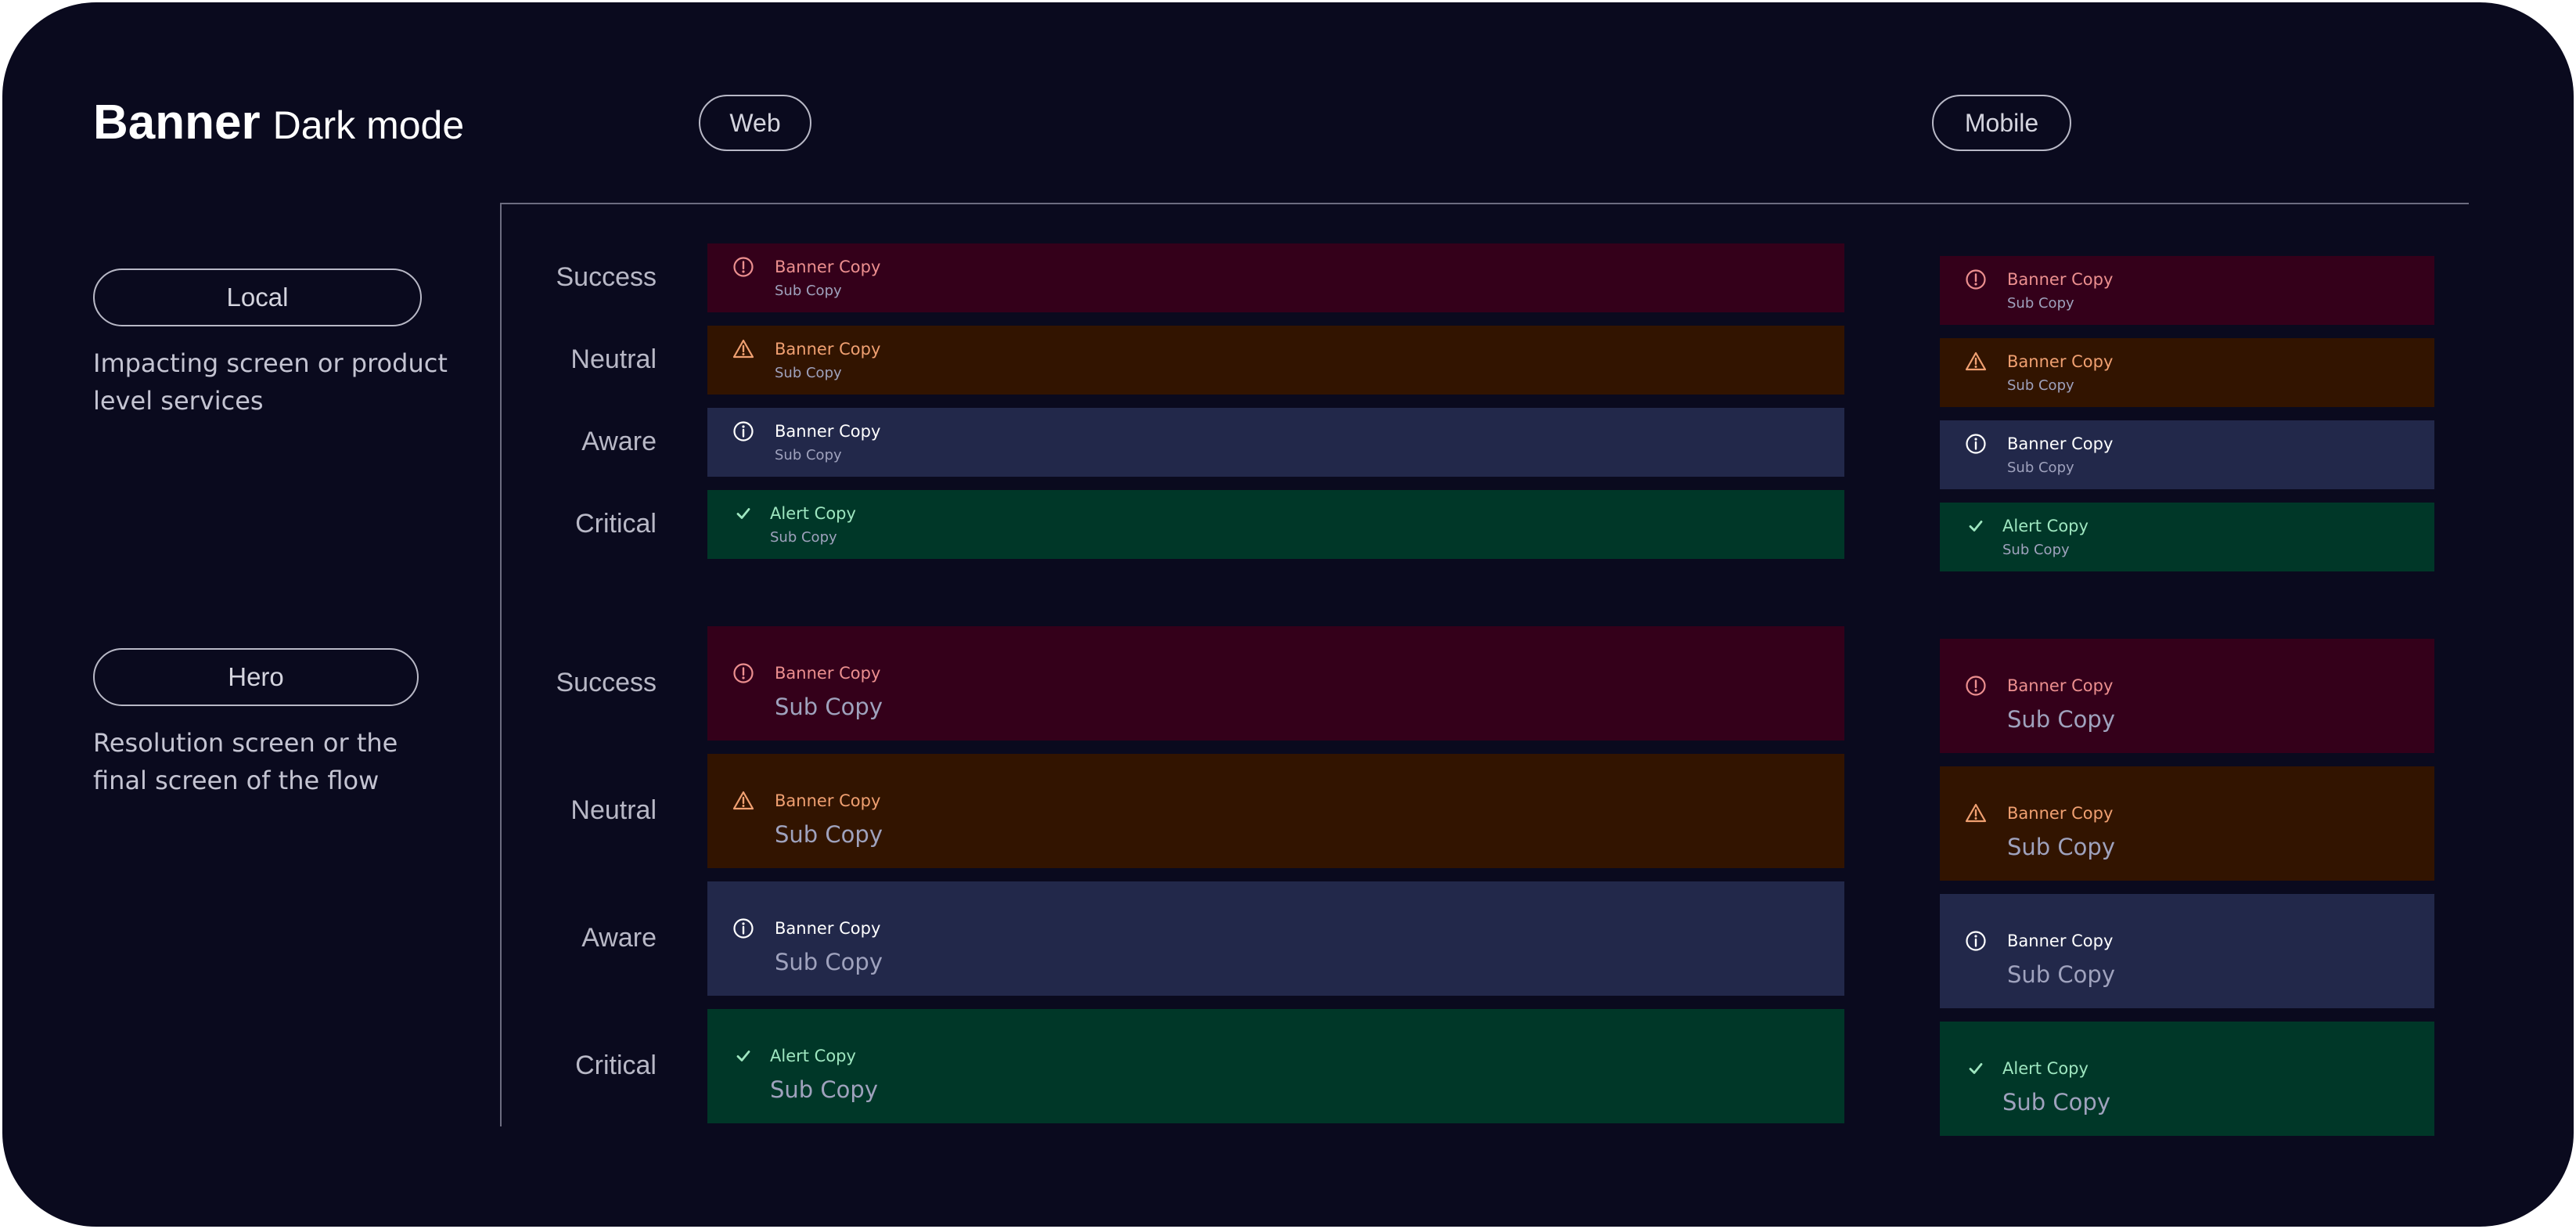  Describe the element at coordinates (1275, 683) in the screenshot. I see `web-hero-success-banner: Banner Copy Sub Copy` at that location.